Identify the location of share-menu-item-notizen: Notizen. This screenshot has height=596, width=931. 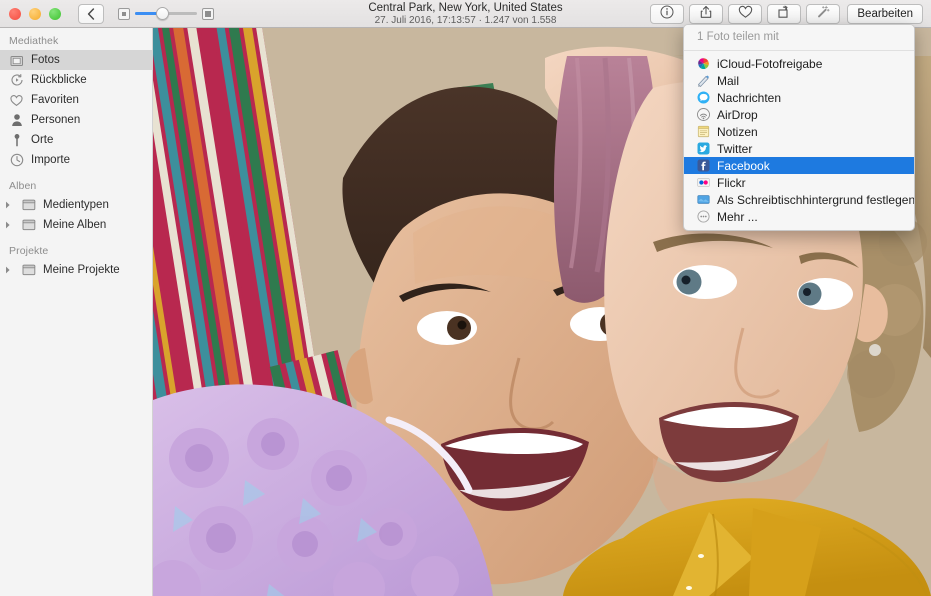
(799, 131).